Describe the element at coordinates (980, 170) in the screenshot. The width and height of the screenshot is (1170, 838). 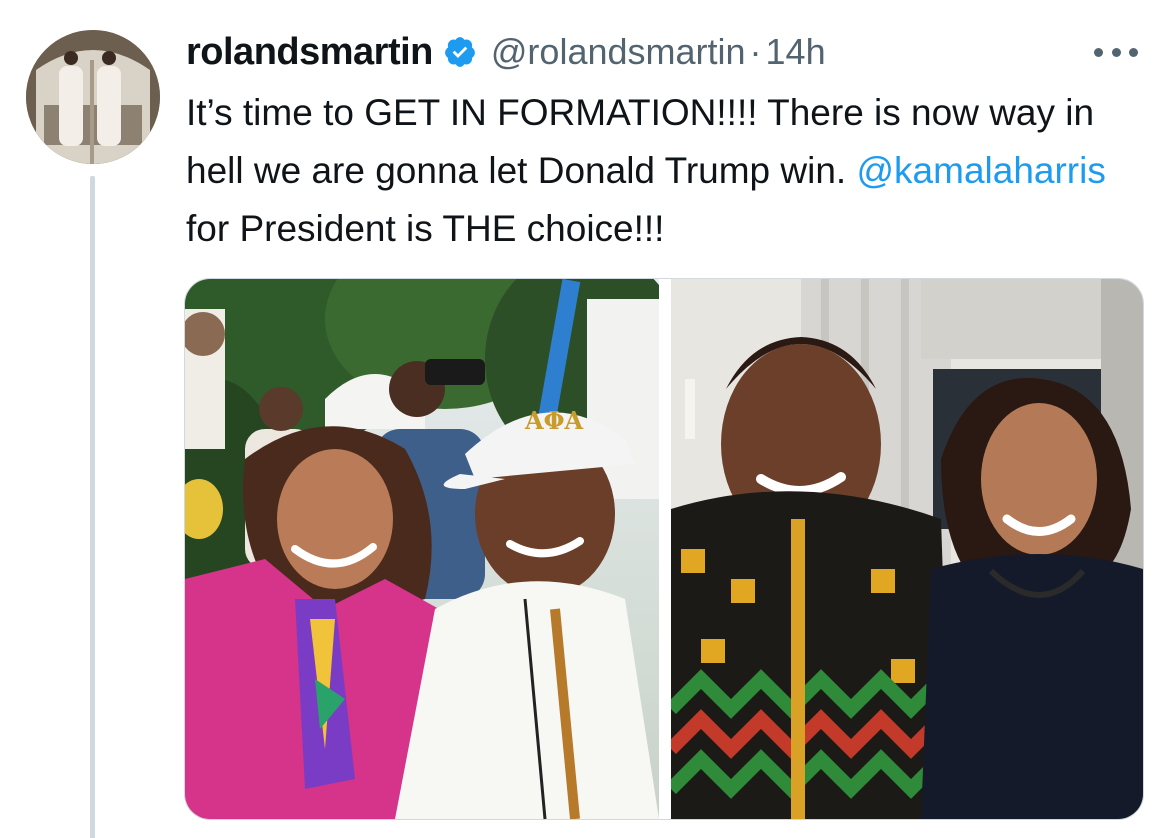
I see `mention-link: @kamalaharris` at that location.